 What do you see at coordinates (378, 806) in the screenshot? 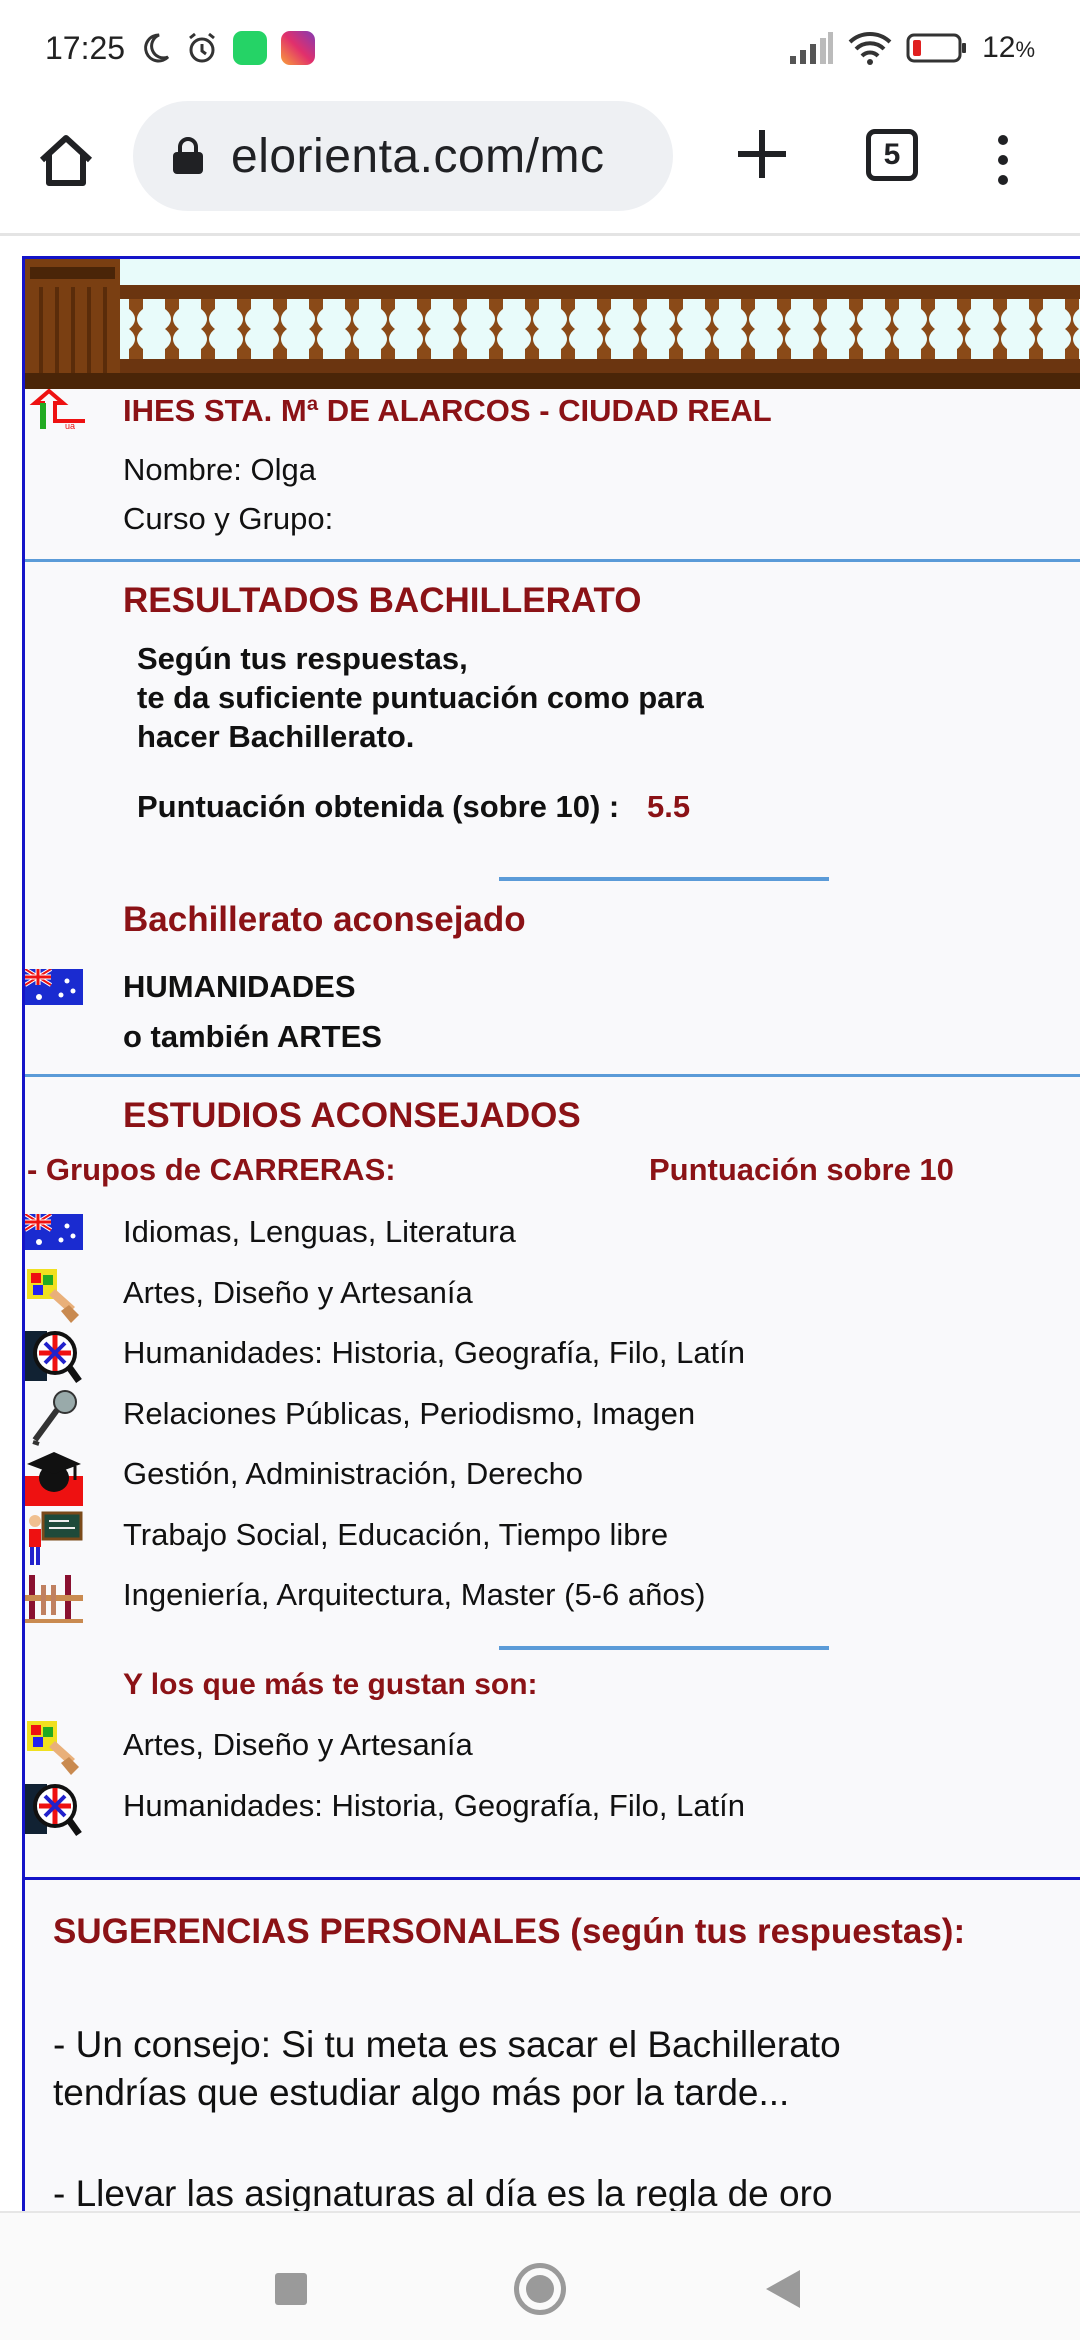
I see `score-label: Puntuación obtenida (sobre 10) :` at bounding box center [378, 806].